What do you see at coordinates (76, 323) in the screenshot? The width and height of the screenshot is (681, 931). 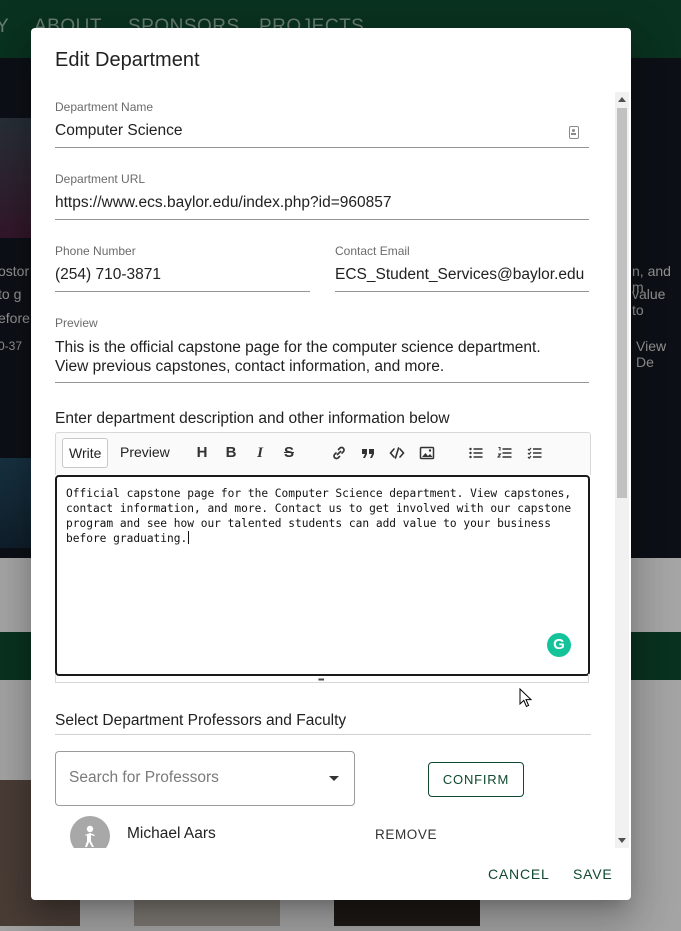 I see `field-label: Preview` at bounding box center [76, 323].